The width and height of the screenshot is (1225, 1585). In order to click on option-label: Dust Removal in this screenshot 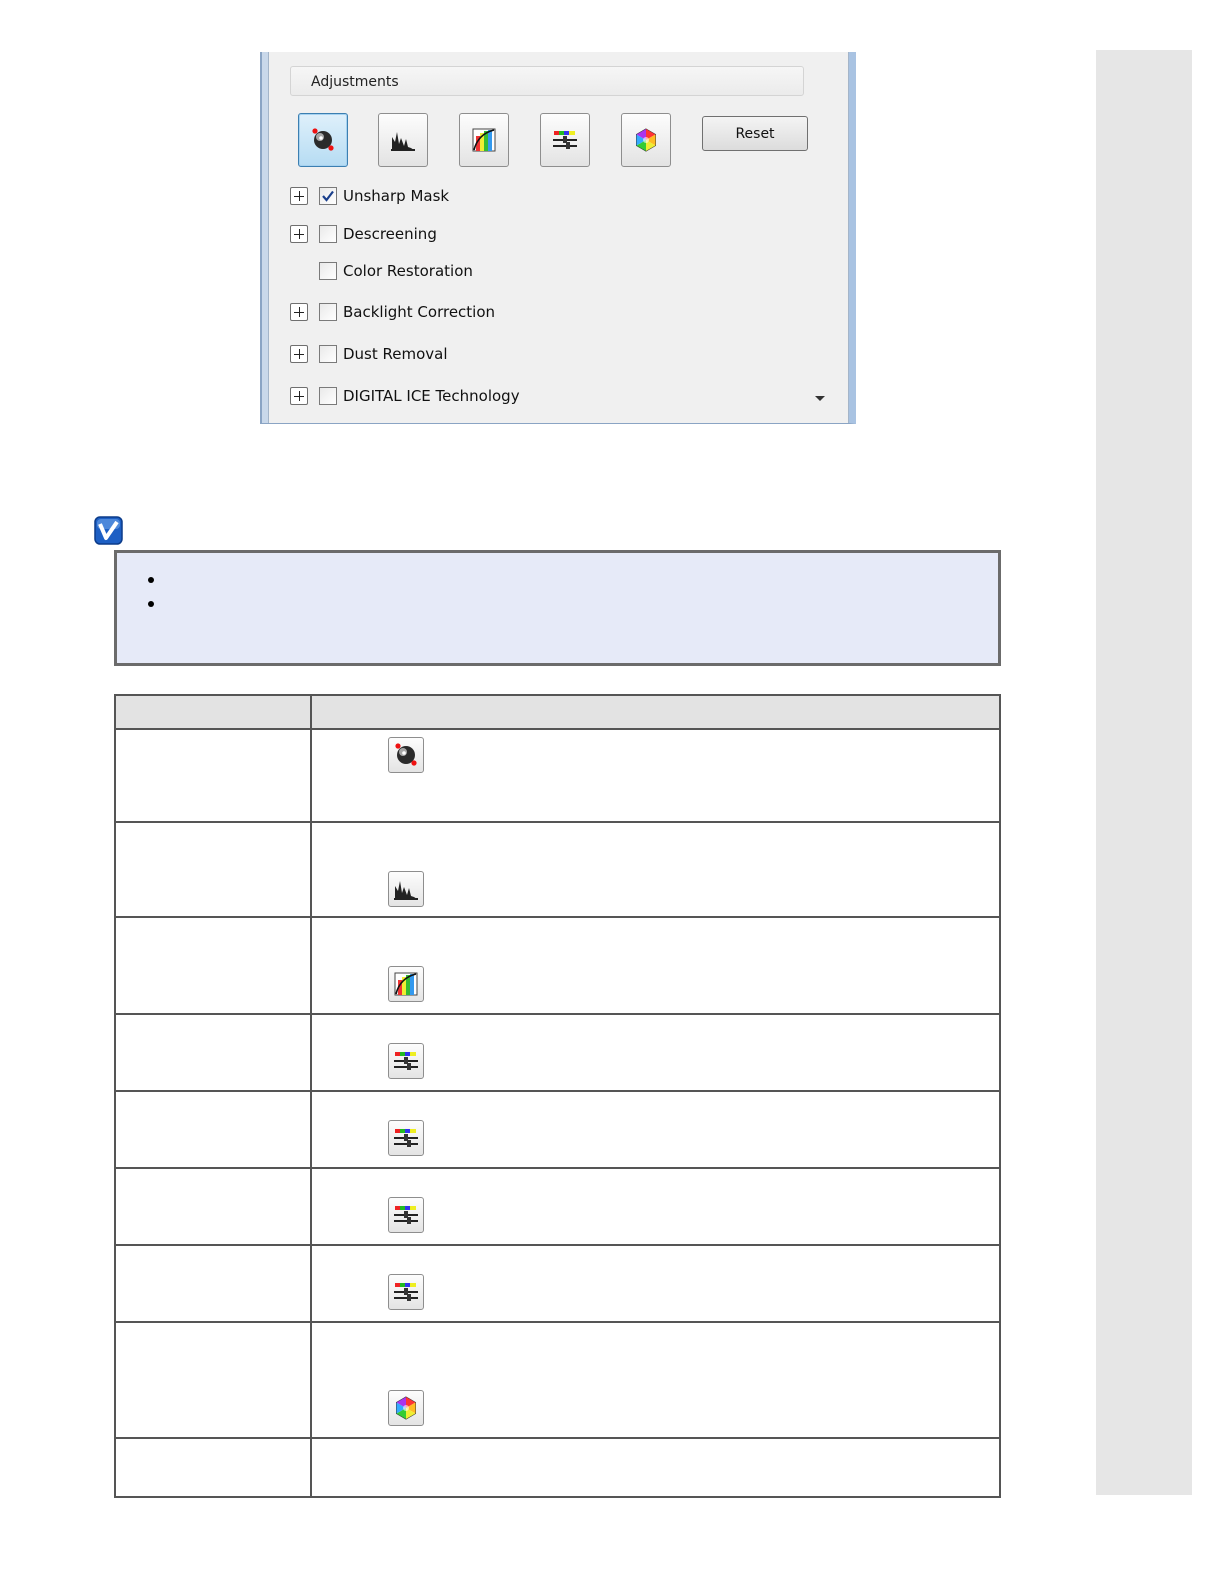, I will do `click(395, 354)`.